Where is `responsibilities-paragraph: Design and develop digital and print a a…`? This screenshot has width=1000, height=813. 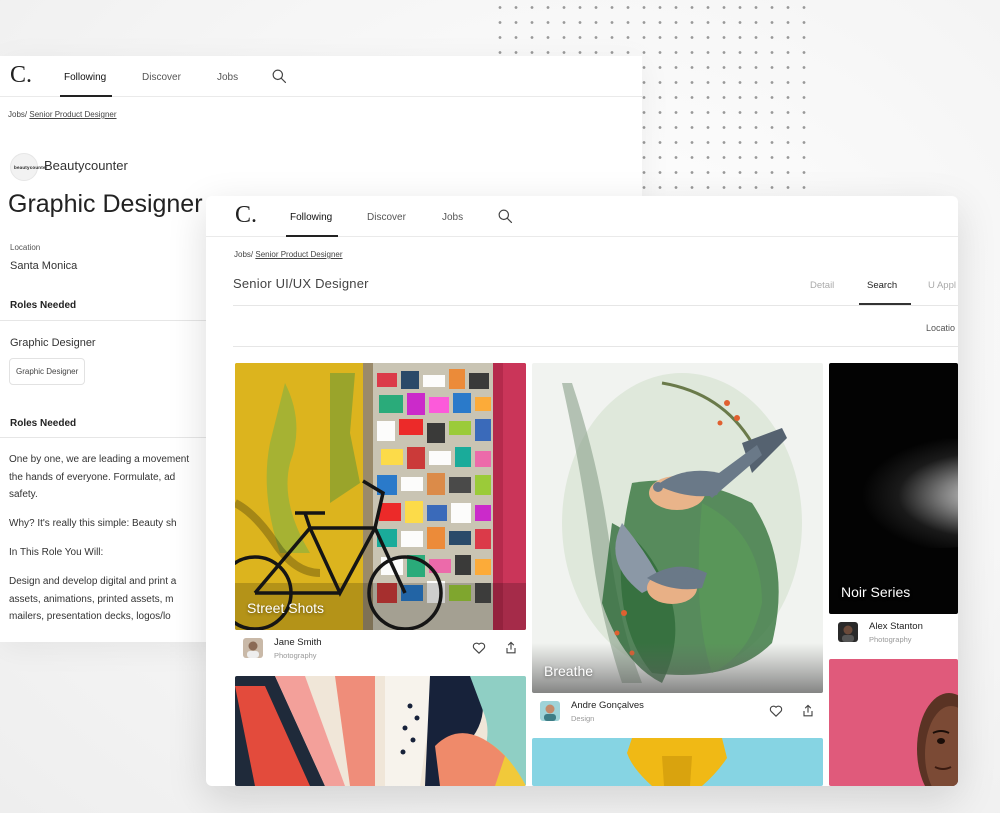
responsibilities-paragraph: Design and develop digital and print a a… is located at coordinates (93, 599).